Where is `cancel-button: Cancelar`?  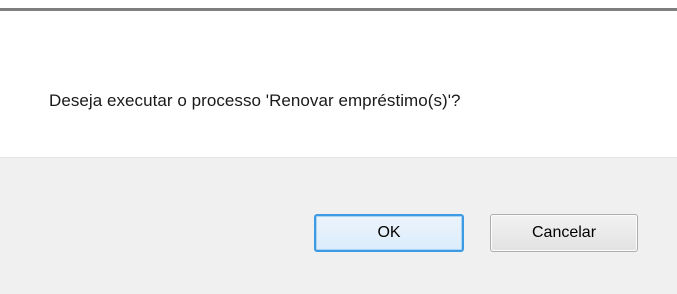
cancel-button: Cancelar is located at coordinates (564, 233).